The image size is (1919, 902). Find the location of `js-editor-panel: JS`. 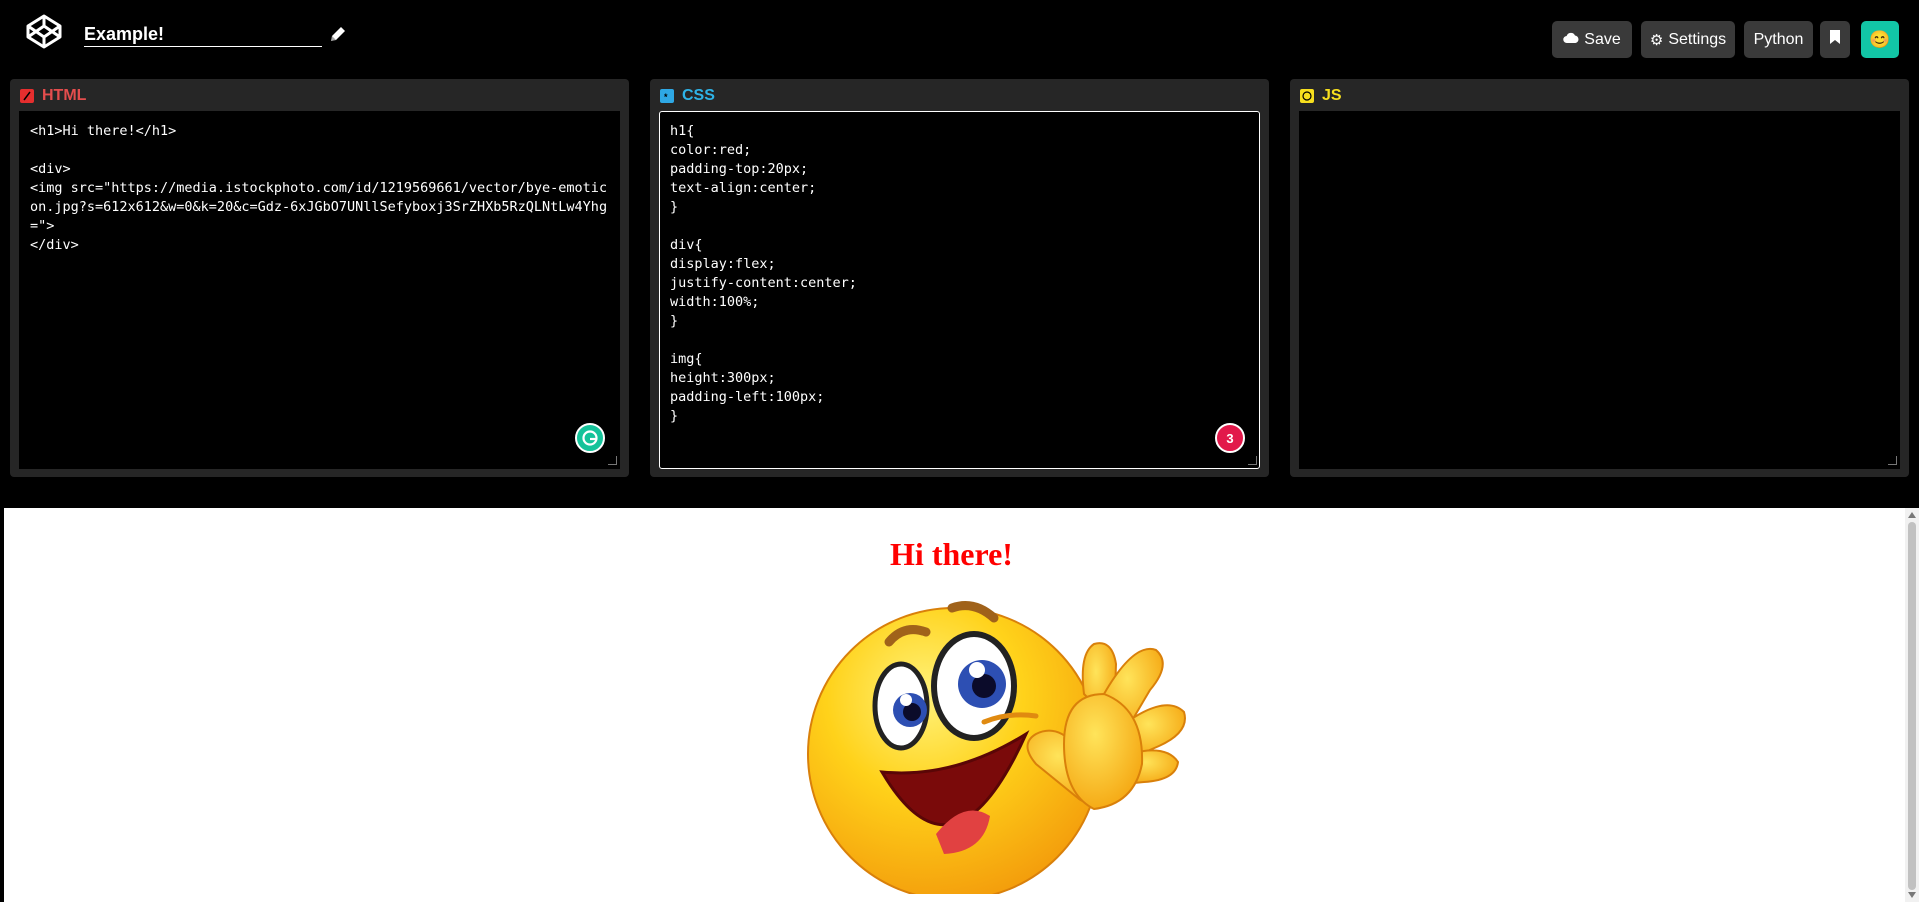

js-editor-panel: JS is located at coordinates (1599, 278).